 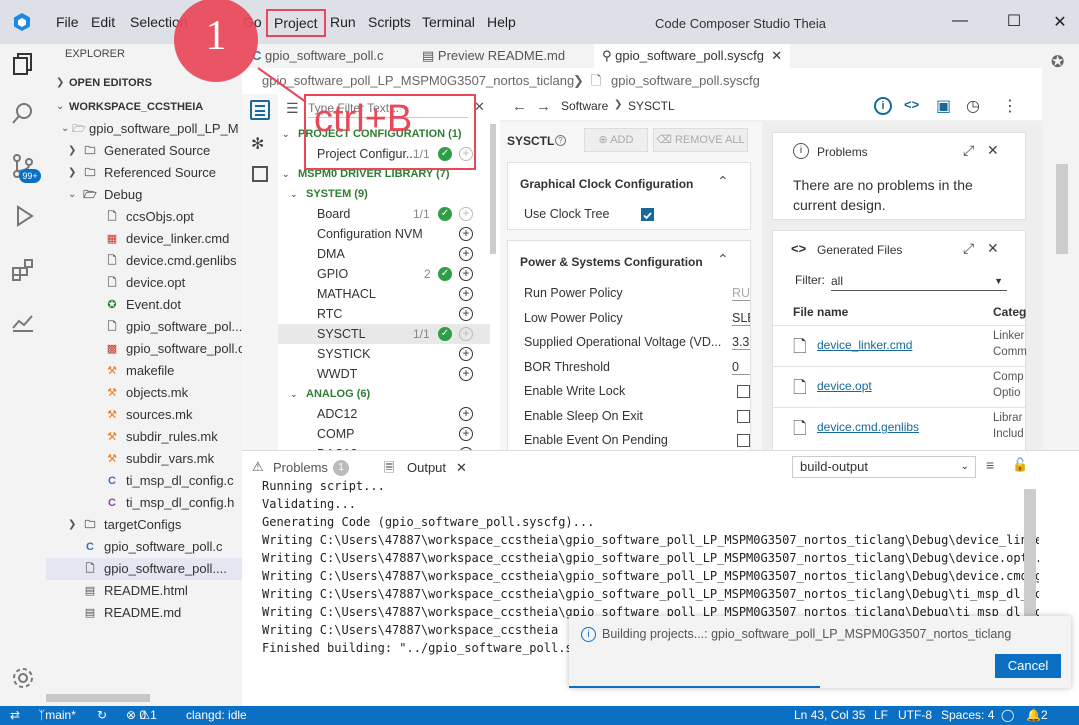 What do you see at coordinates (1020, 465) in the screenshot?
I see `lock-icon: 🔓` at bounding box center [1020, 465].